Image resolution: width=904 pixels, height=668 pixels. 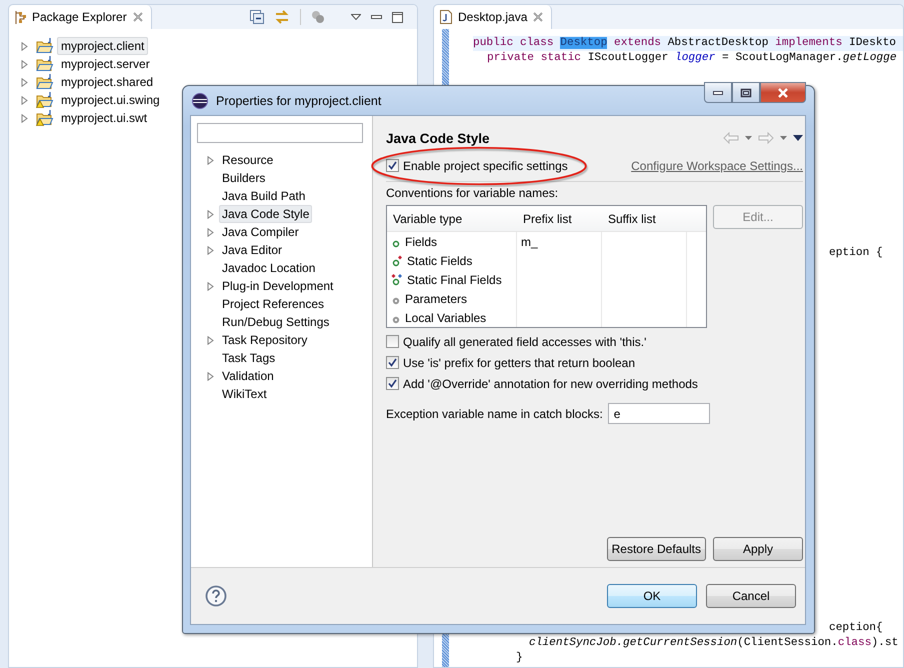 I want to click on dialog-button: Cancel, so click(x=751, y=596).